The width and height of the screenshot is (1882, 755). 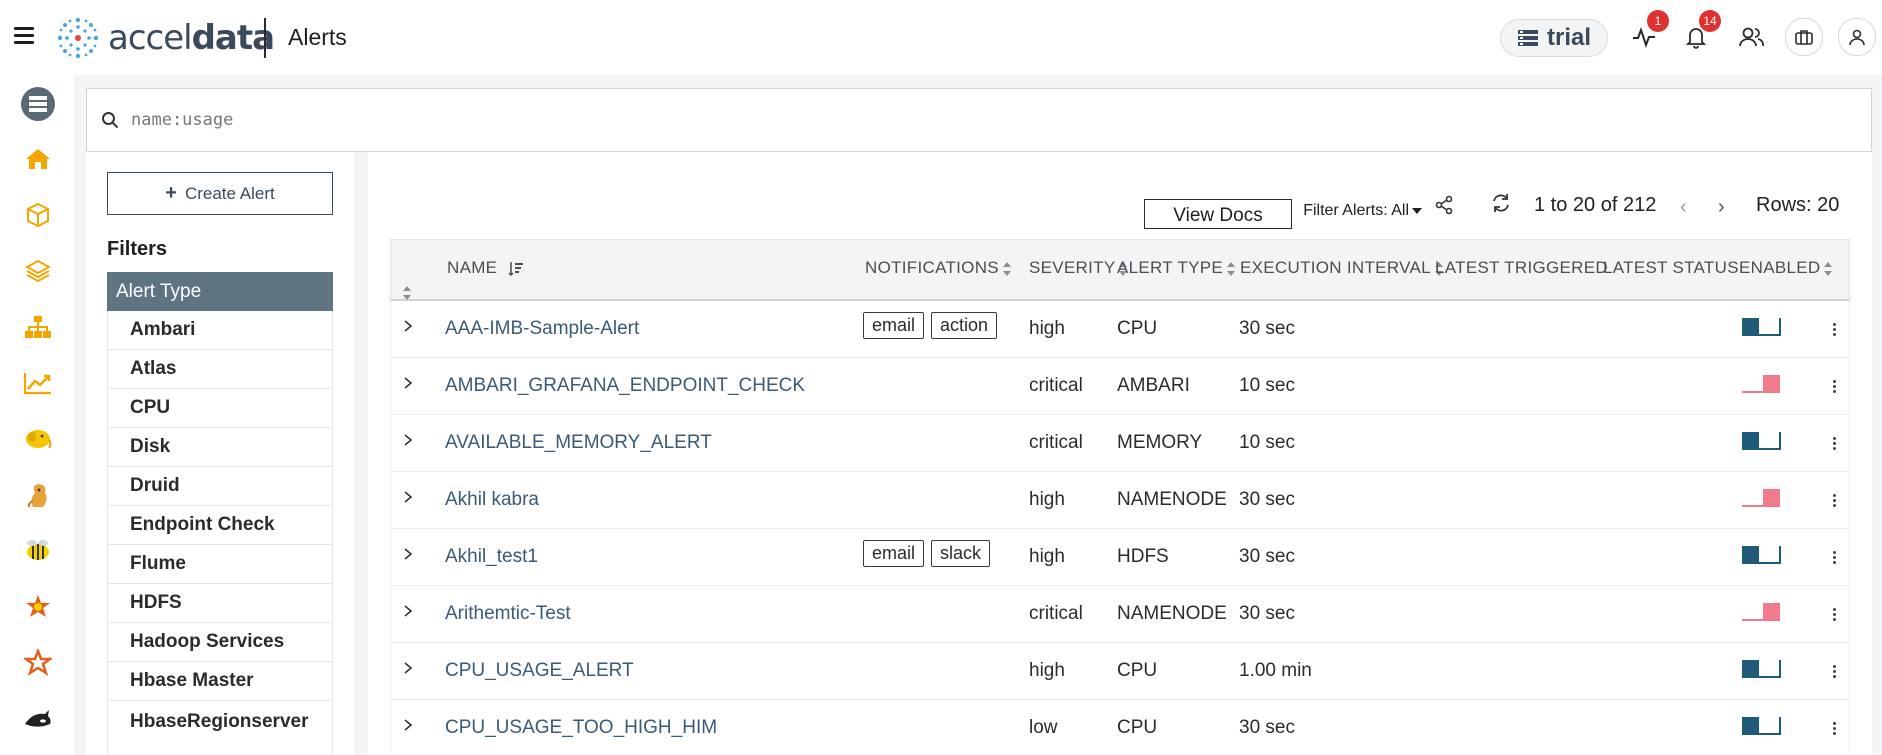 I want to click on interval-cell: 30 sec, so click(x=1267, y=727).